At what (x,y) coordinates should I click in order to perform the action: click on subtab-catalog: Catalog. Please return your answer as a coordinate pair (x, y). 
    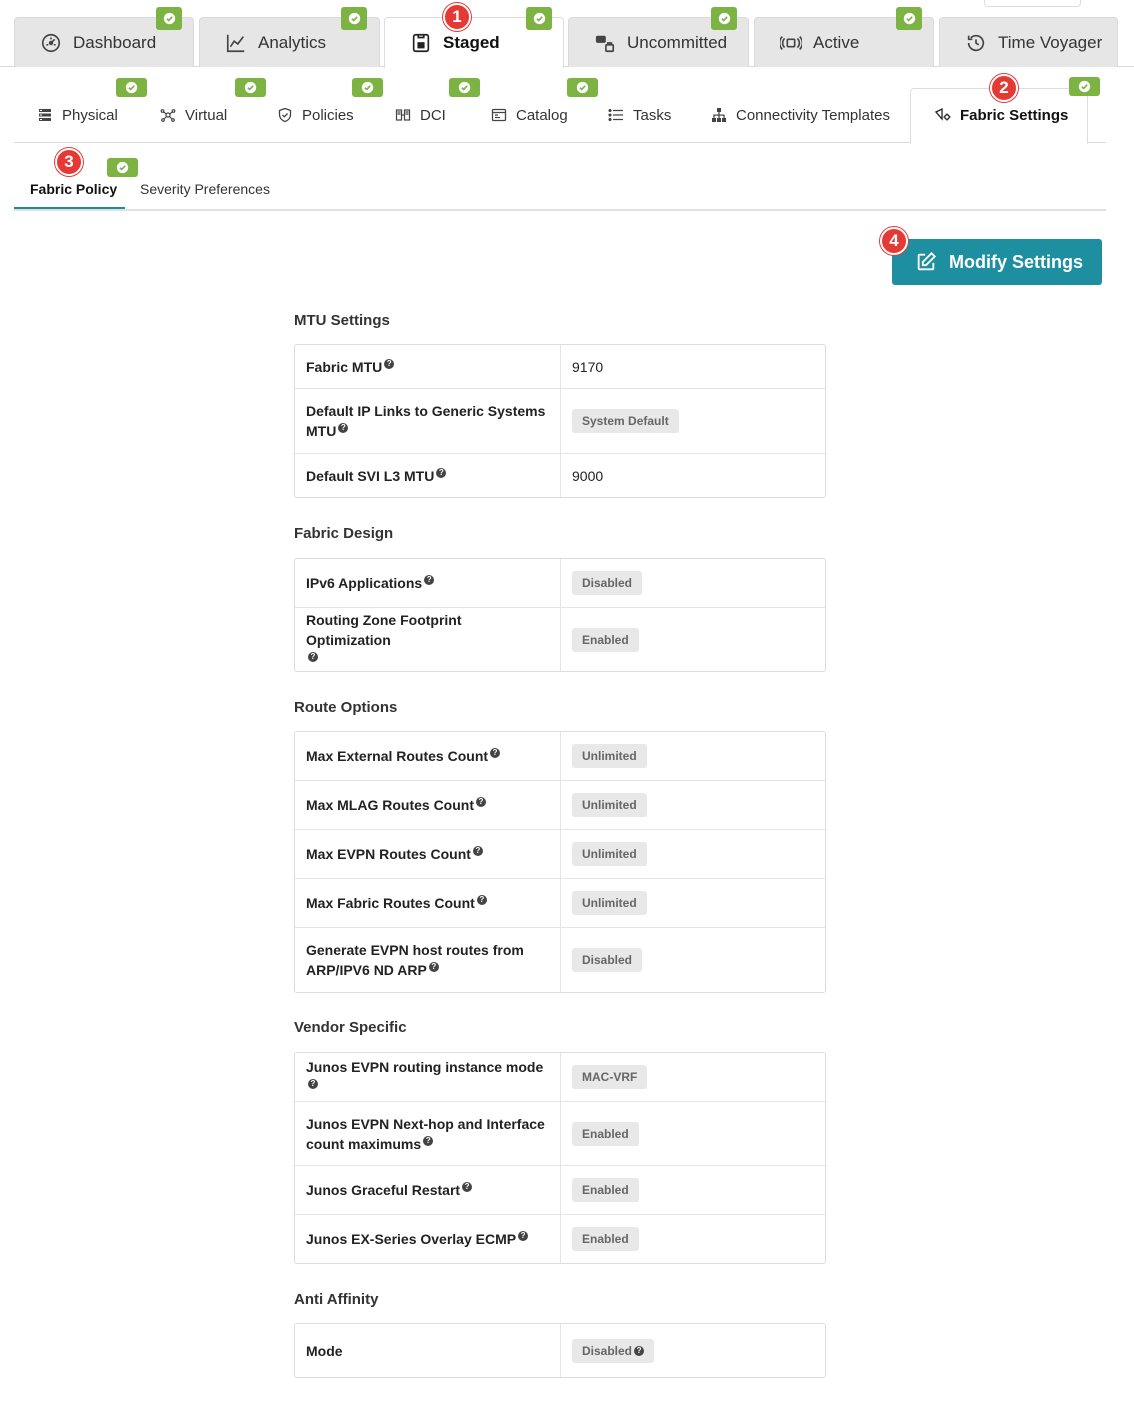
    Looking at the image, I should click on (529, 115).